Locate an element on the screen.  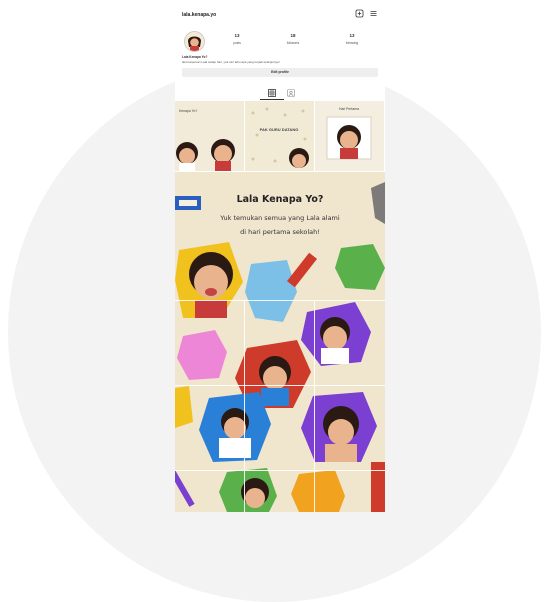
feature-title: Lala Kenapa Yo? is located at coordinates (280, 199).